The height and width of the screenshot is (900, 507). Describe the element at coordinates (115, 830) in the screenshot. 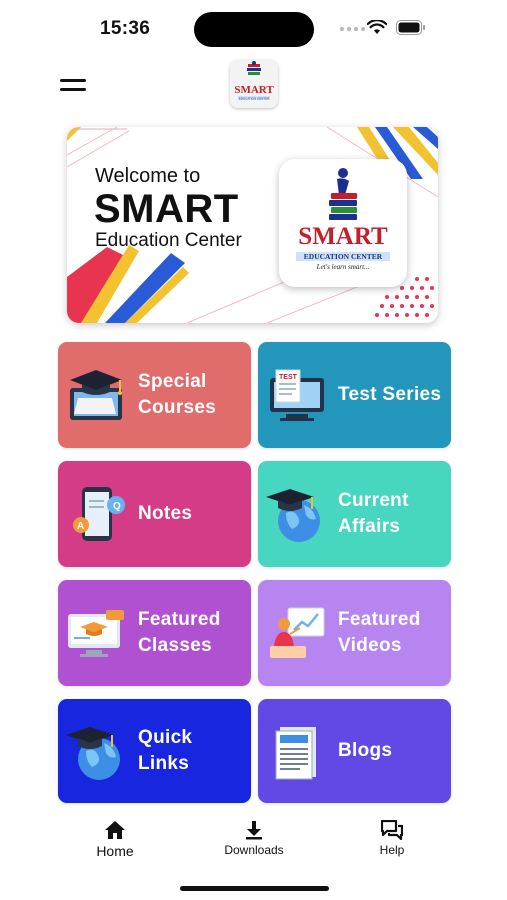

I see `home-icon` at that location.